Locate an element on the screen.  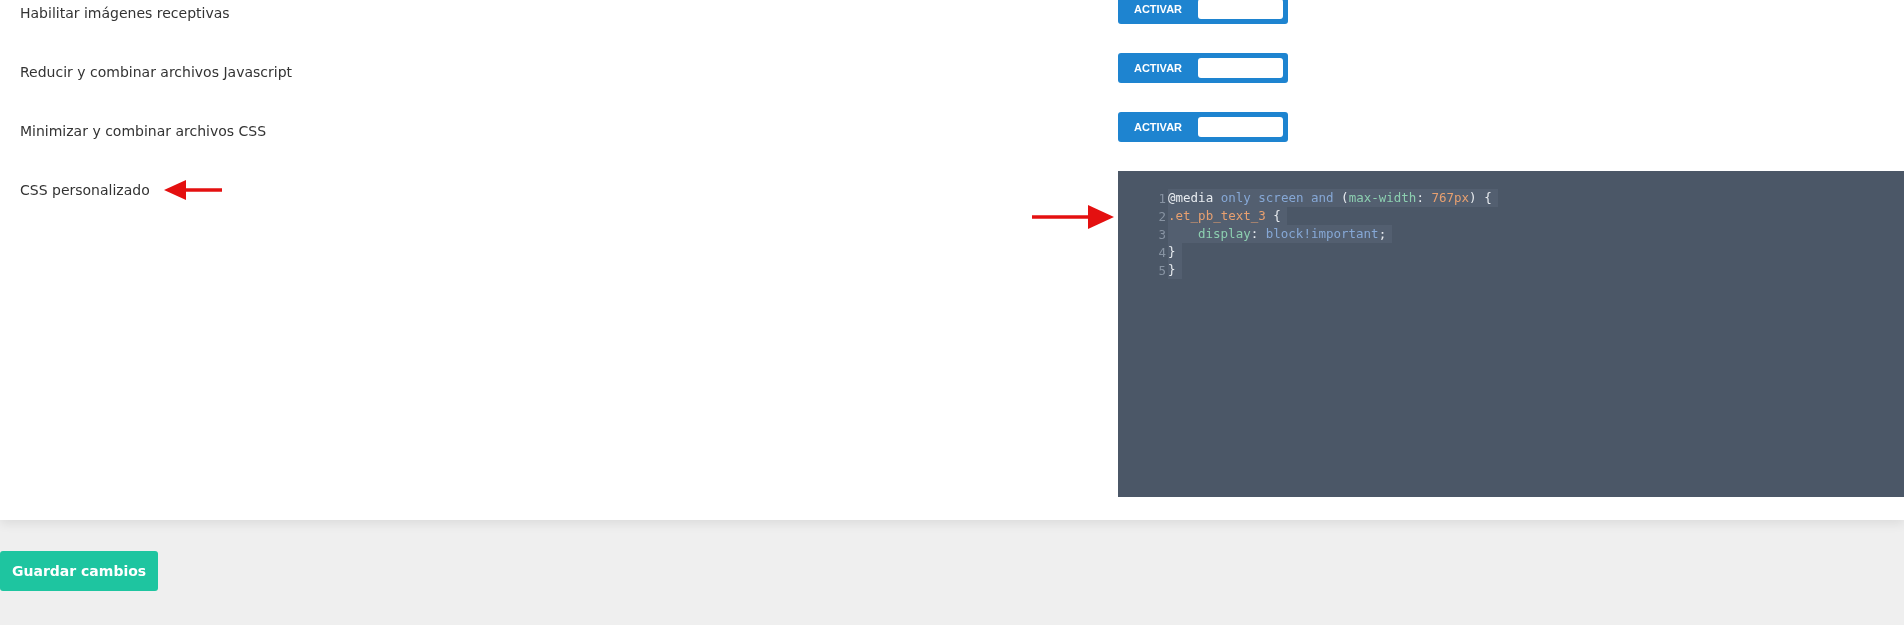
line-number: 4 is located at coordinates (1161, 252).